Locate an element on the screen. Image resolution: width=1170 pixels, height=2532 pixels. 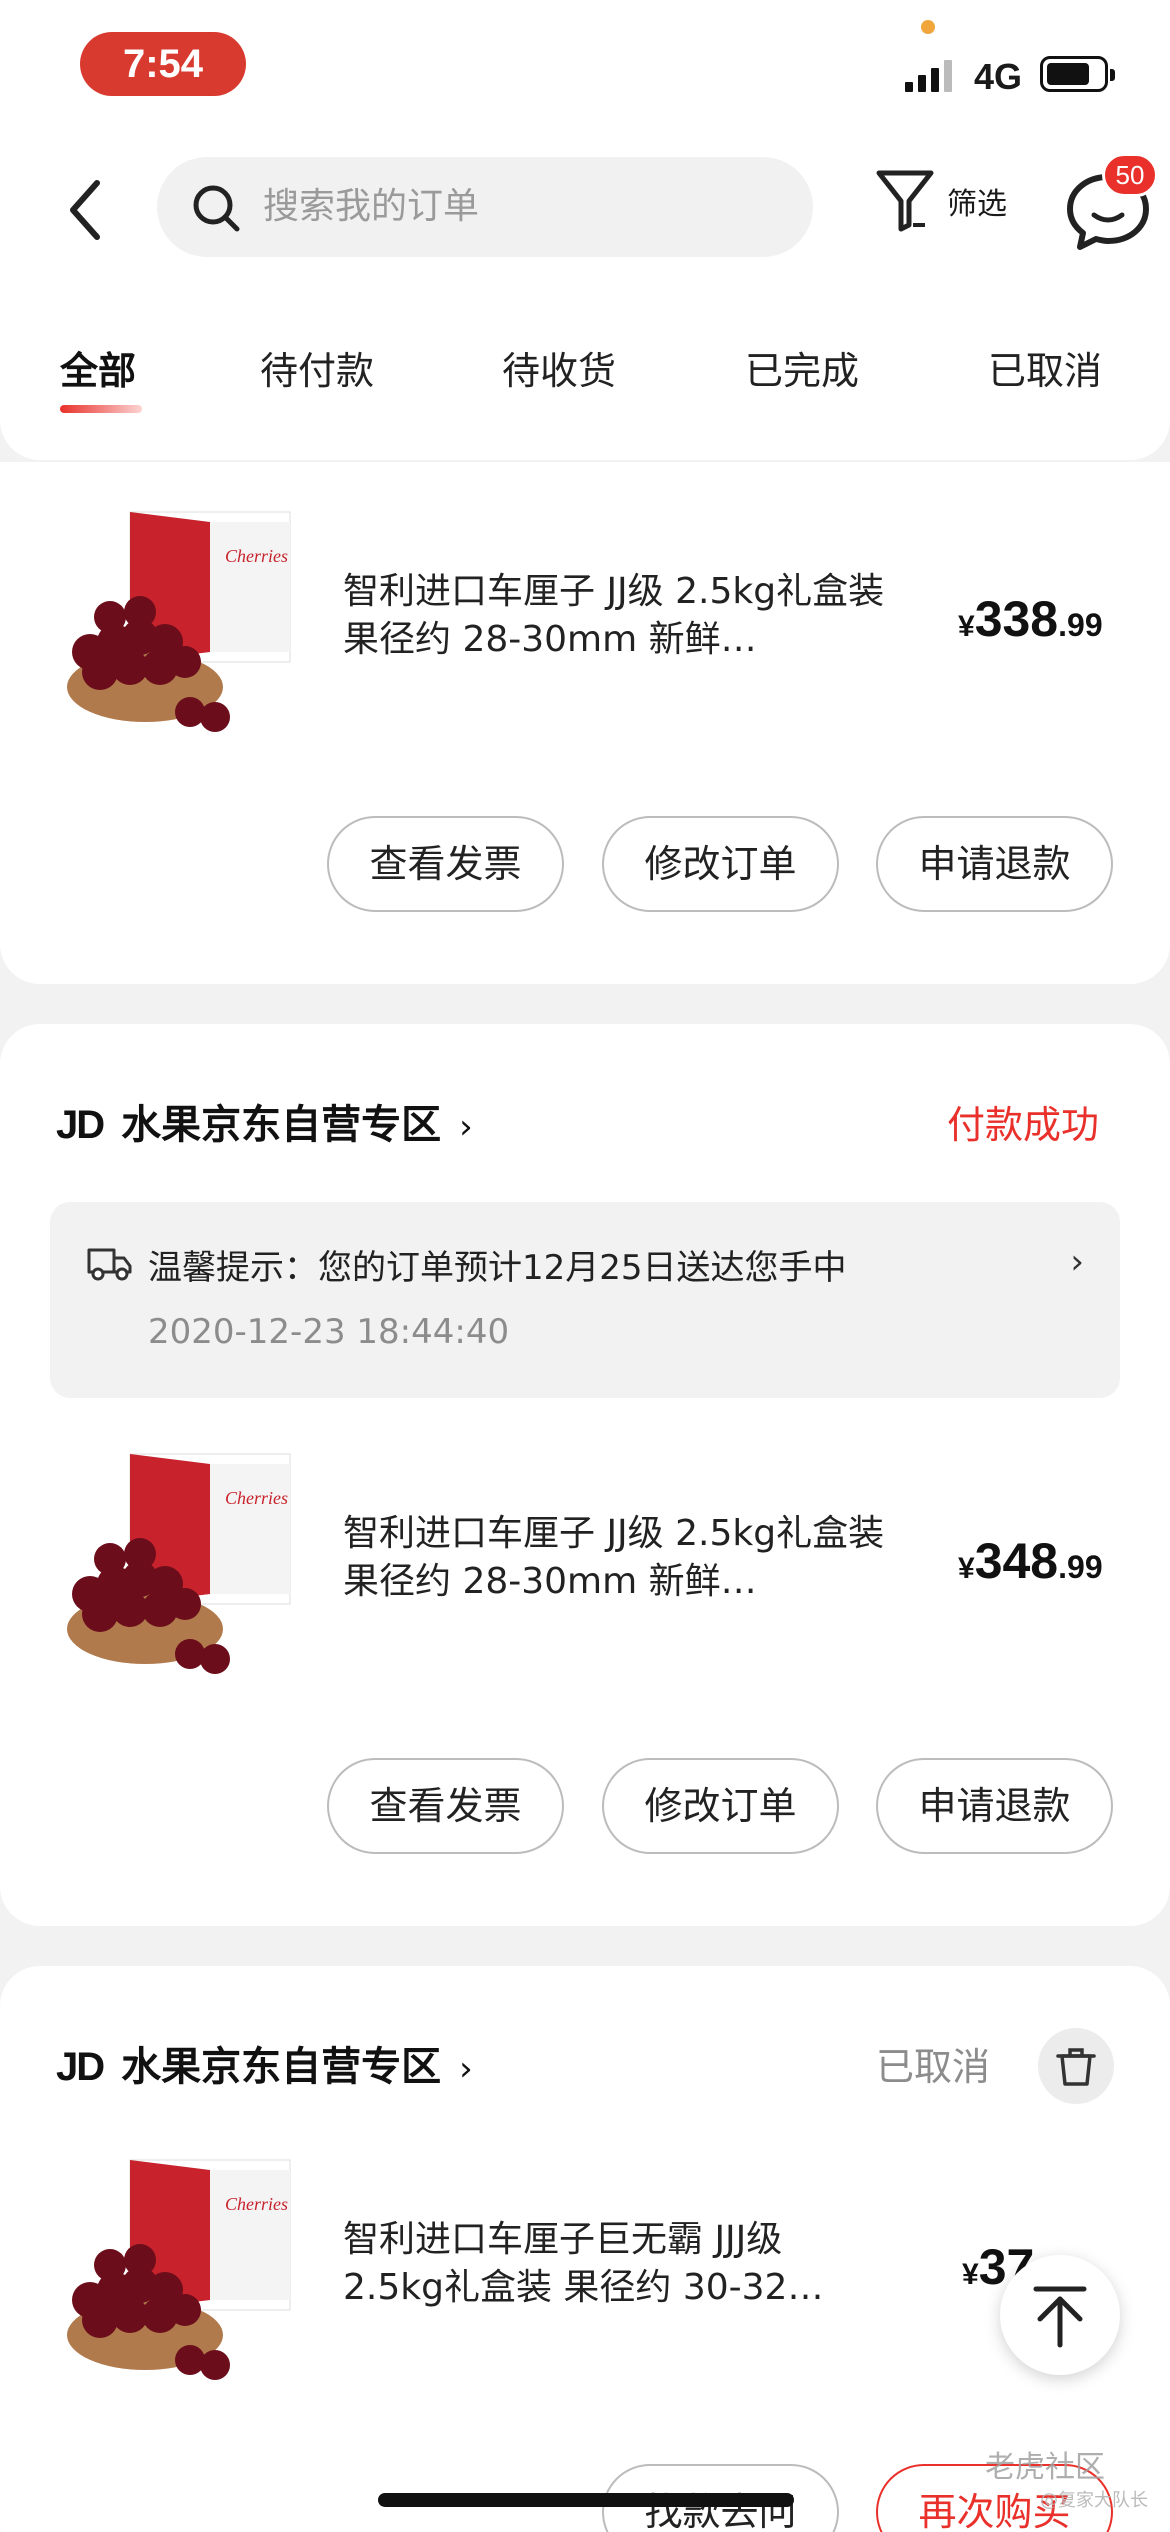
tab-cancelled: 已取消 is located at coordinates (1045, 367).